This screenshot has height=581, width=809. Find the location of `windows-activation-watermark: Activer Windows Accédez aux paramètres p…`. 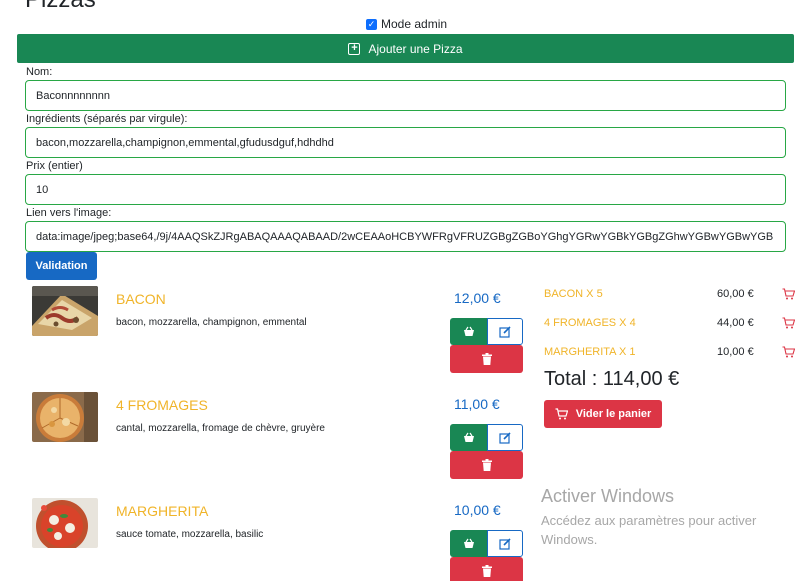

windows-activation-watermark: Activer Windows Accédez aux paramètres p… is located at coordinates (671, 517).